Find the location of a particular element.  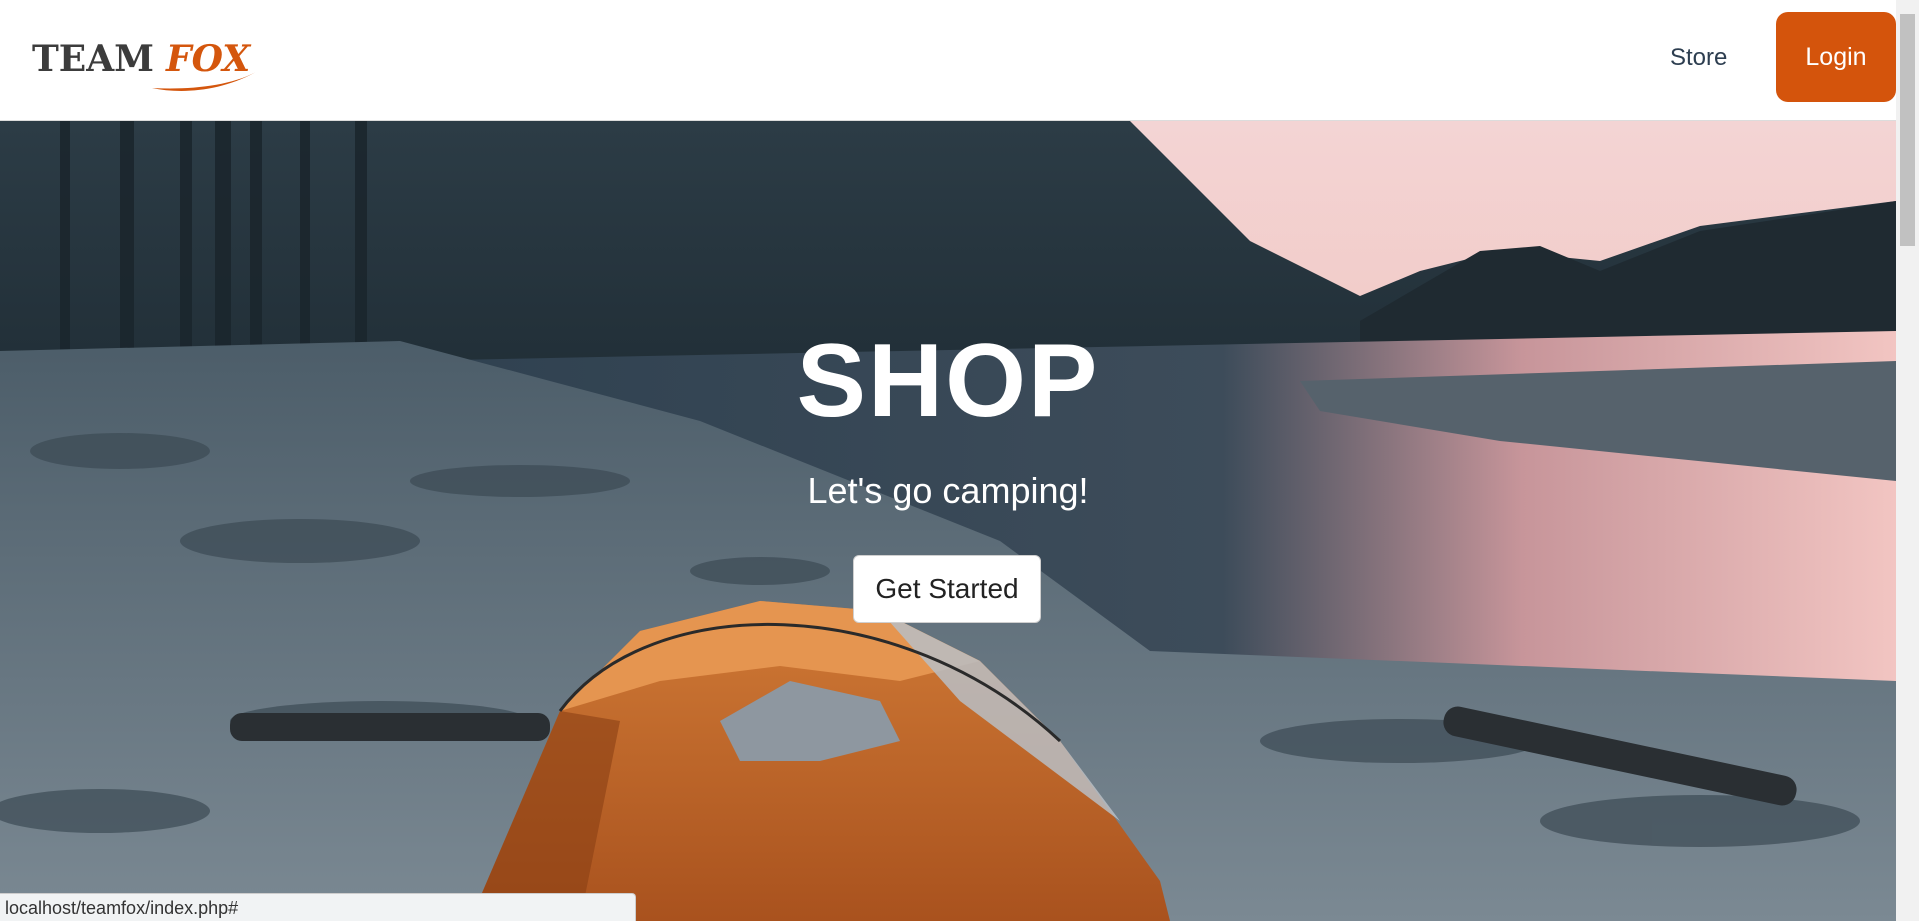

page-scrollbar is located at coordinates (1907, 460).